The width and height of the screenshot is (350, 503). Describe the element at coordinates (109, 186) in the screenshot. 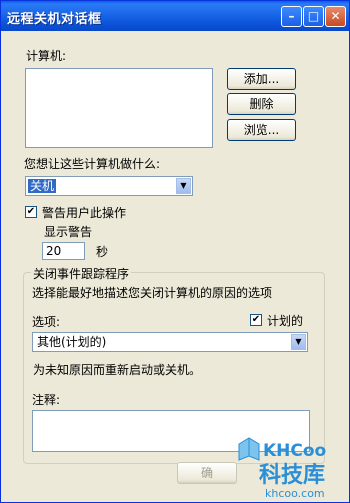

I see `action-select: 关机 ▼` at that location.